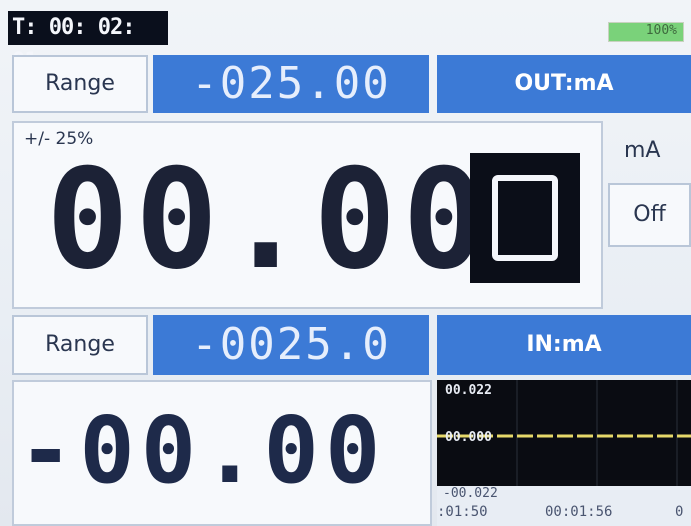 The width and height of the screenshot is (691, 526). I want to click on digit-cursor, so click(525, 218).